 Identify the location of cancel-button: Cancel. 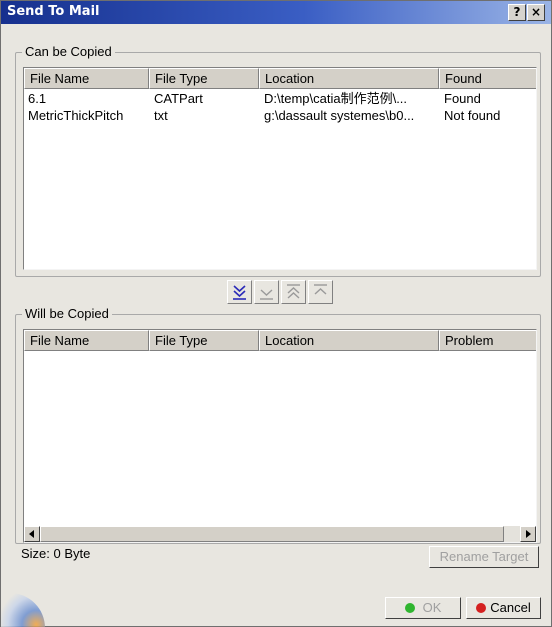
(503, 608).